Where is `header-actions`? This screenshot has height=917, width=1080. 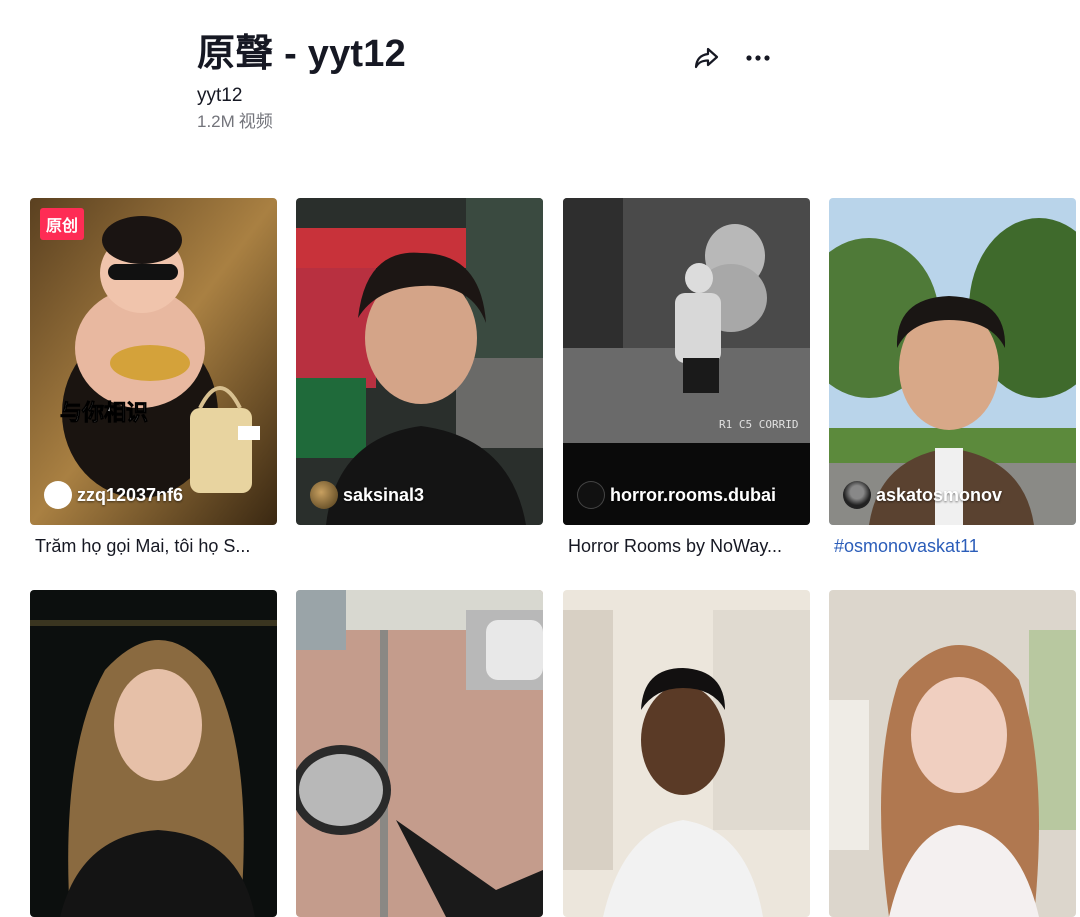
header-actions is located at coordinates (732, 58).